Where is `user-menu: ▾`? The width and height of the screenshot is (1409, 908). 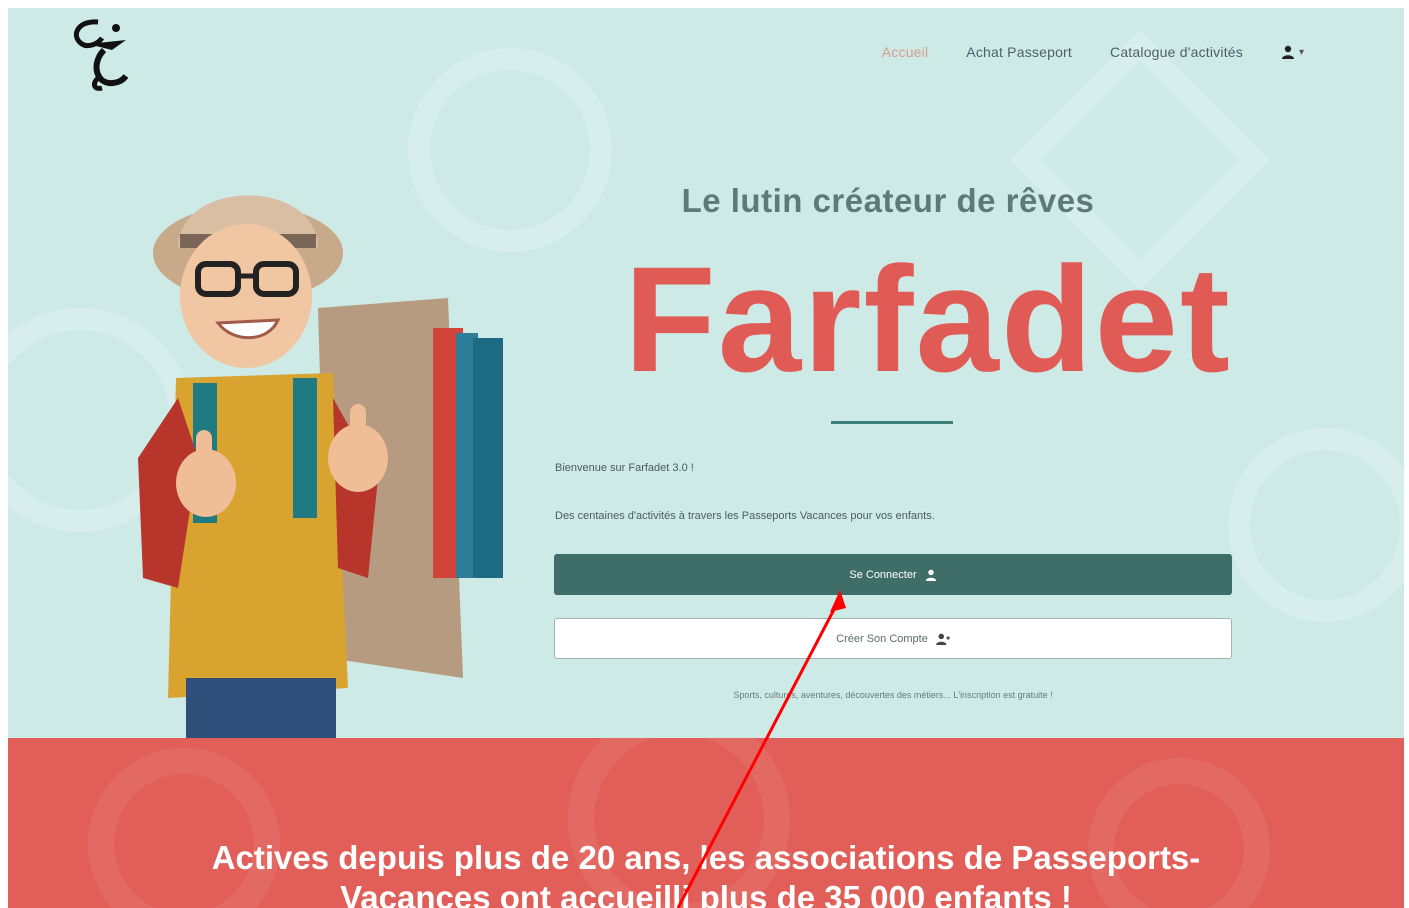 user-menu: ▾ is located at coordinates (1292, 52).